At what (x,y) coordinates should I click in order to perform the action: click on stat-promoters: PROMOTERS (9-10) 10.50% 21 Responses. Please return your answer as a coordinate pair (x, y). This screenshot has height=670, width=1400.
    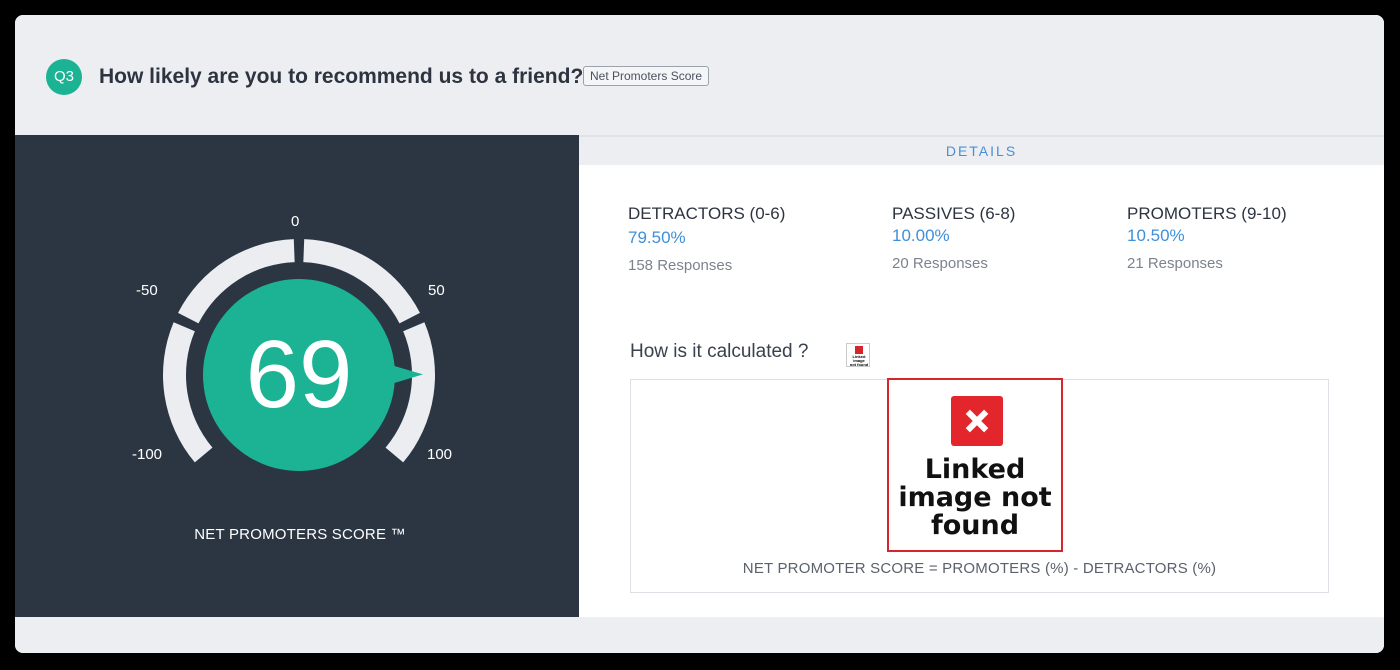
    Looking at the image, I should click on (1207, 238).